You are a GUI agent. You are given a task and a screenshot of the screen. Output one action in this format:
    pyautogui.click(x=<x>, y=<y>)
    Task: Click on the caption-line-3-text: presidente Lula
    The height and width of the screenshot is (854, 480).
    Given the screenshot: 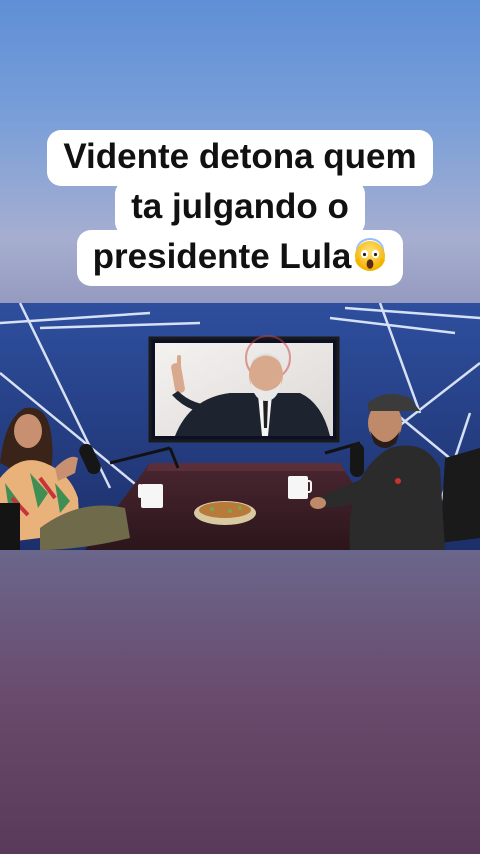 What is the action you would take?
    pyautogui.click(x=222, y=256)
    